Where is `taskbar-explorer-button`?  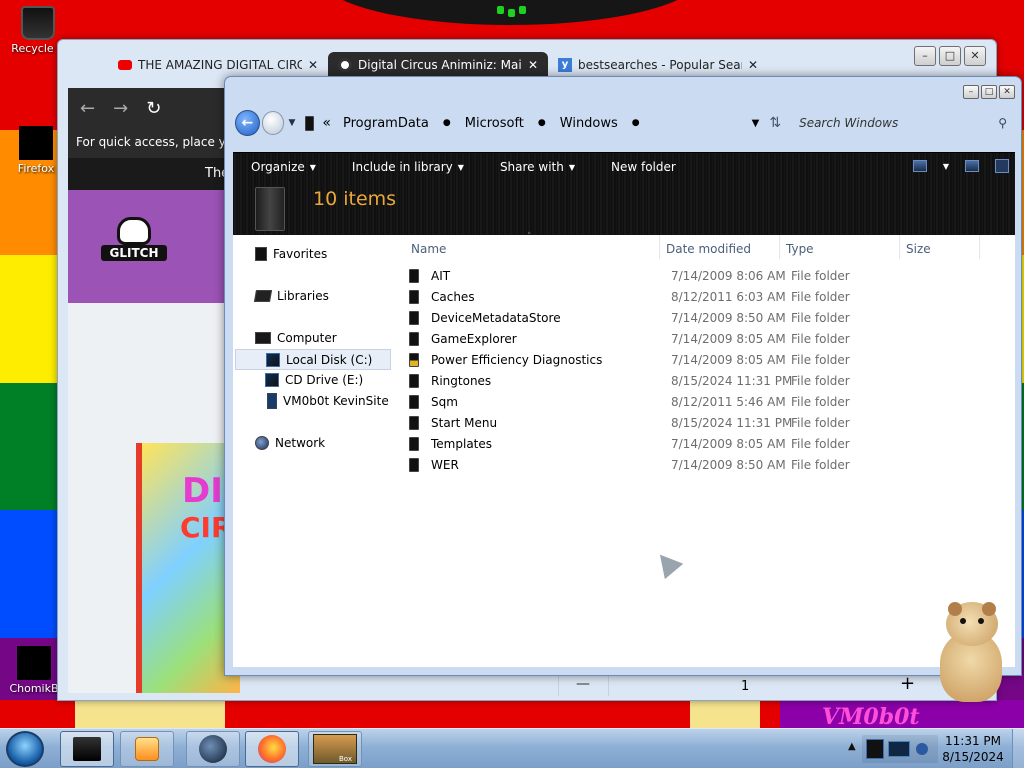 taskbar-explorer-button is located at coordinates (87, 749).